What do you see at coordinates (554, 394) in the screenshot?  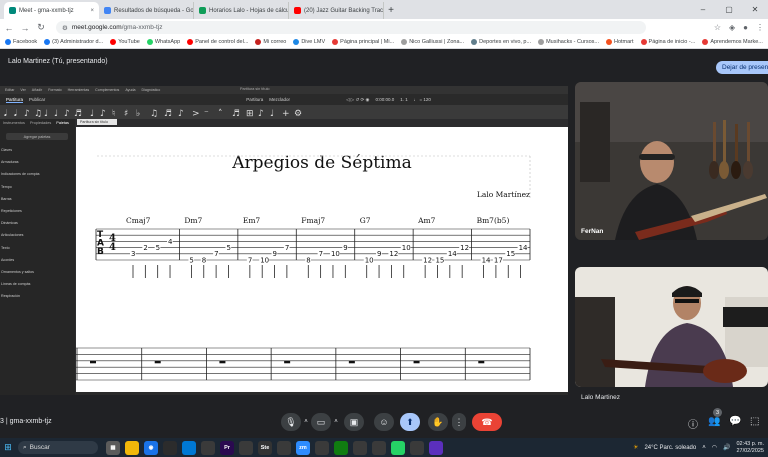 I see `status-item: 25% ▾` at bounding box center [554, 394].